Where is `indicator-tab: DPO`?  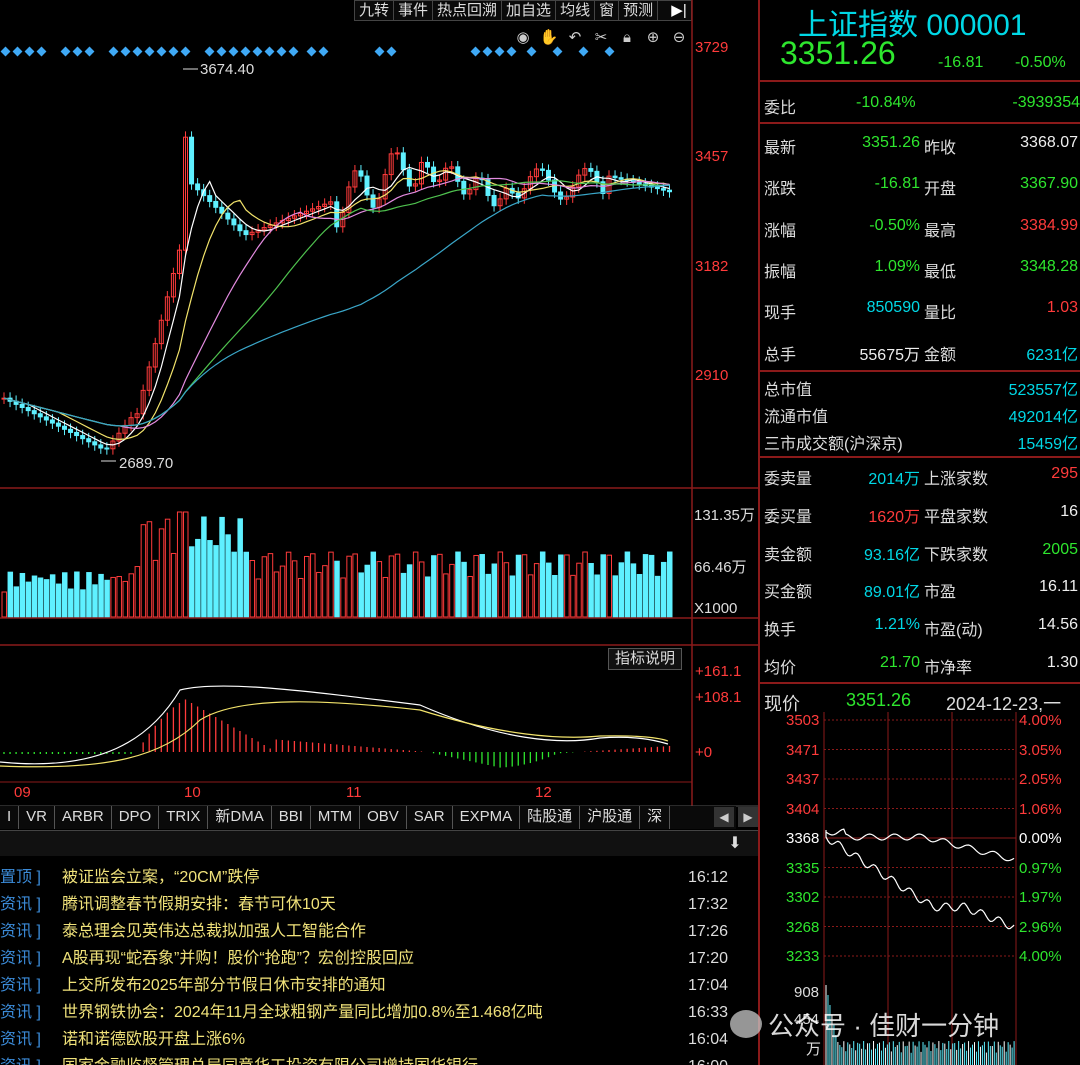 indicator-tab: DPO is located at coordinates (136, 817).